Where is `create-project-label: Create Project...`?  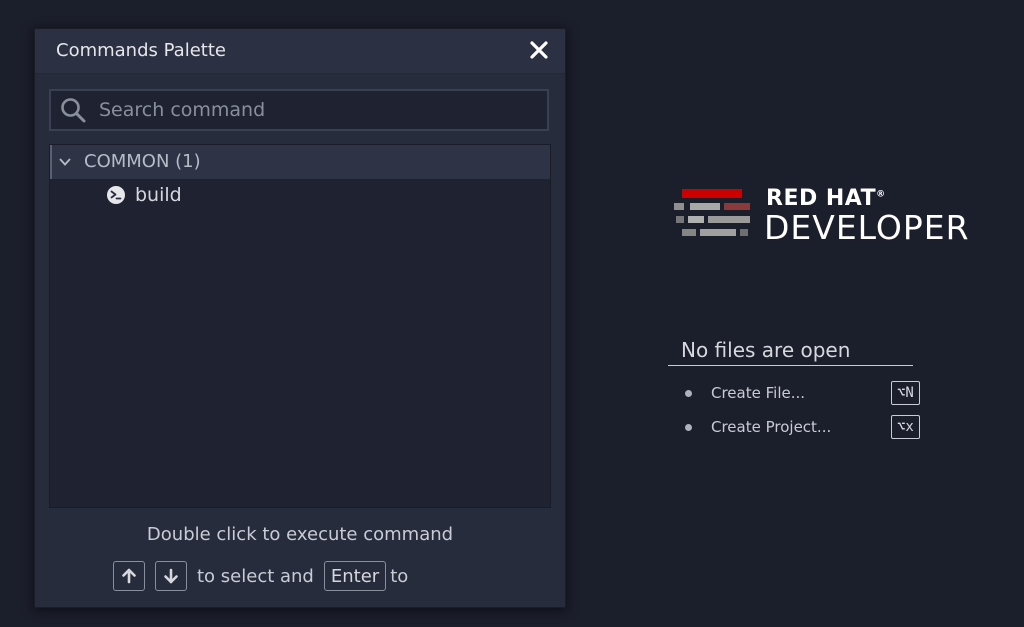 create-project-label: Create Project... is located at coordinates (771, 427).